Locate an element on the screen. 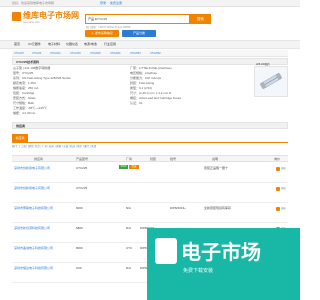  related-item: UTC2412 is located at coordinates (55, 53).